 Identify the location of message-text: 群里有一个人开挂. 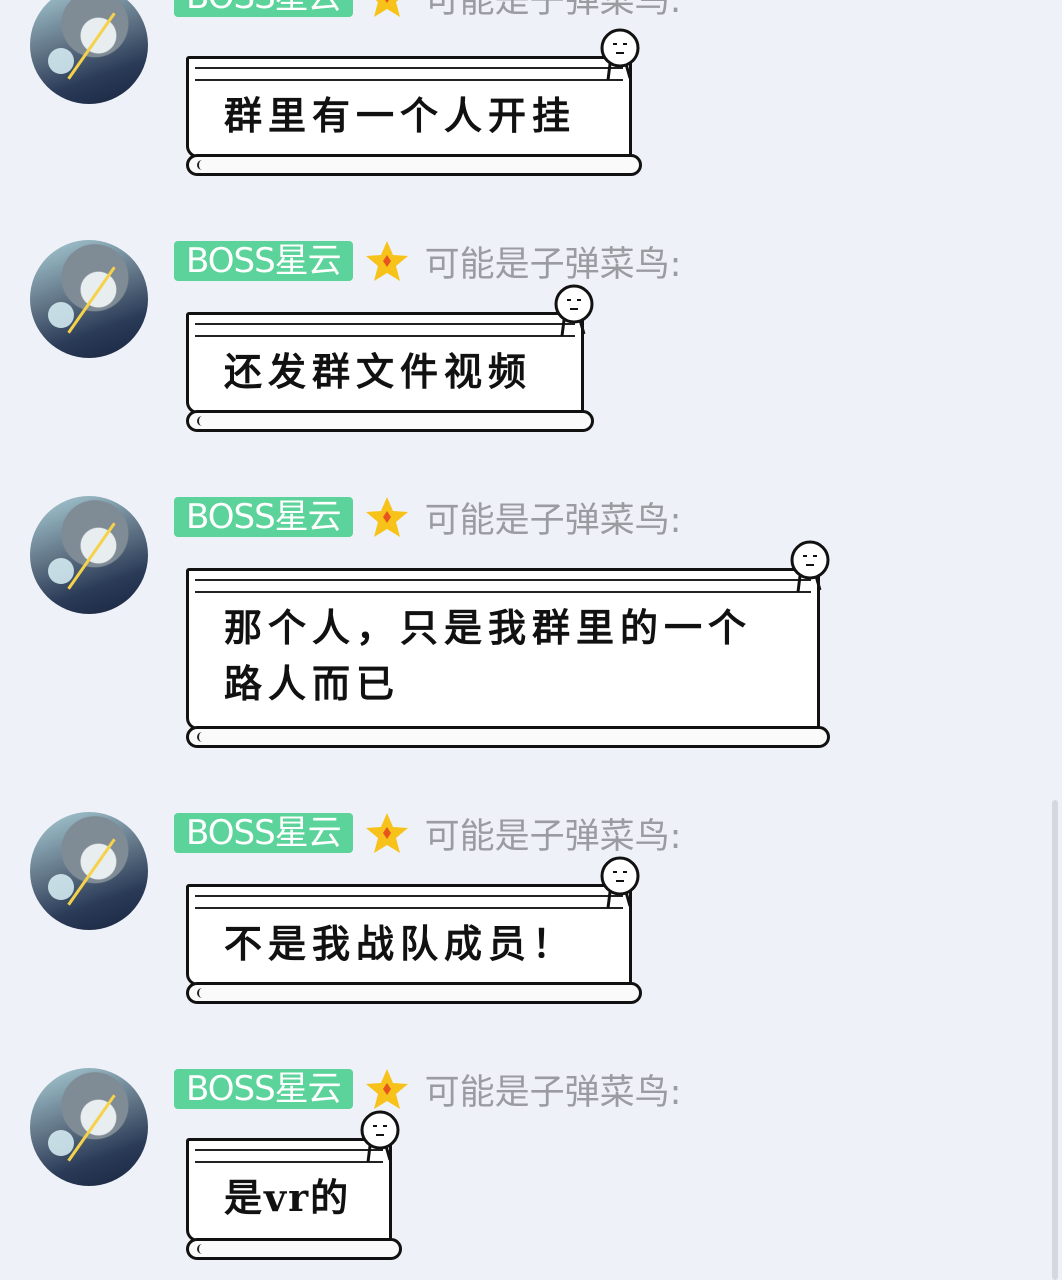
(400, 115).